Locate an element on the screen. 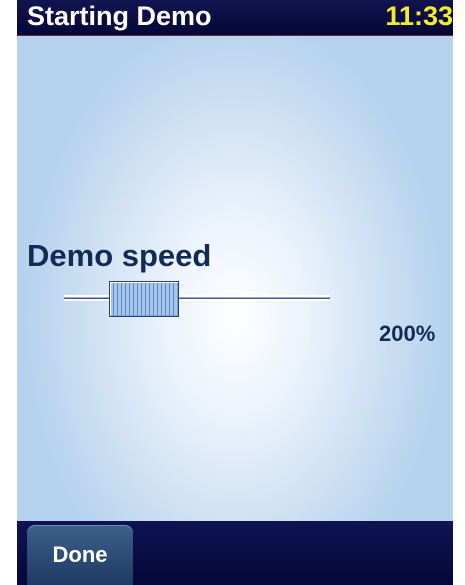  demo-speed-slider-thumb is located at coordinates (143, 299).